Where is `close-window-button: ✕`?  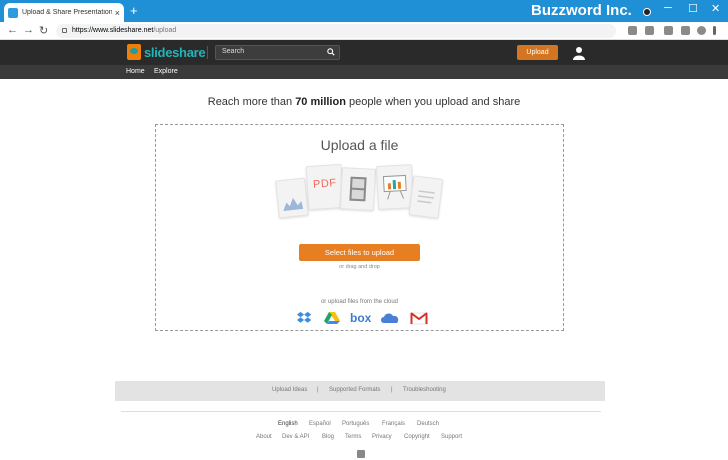 close-window-button: ✕ is located at coordinates (715, 8).